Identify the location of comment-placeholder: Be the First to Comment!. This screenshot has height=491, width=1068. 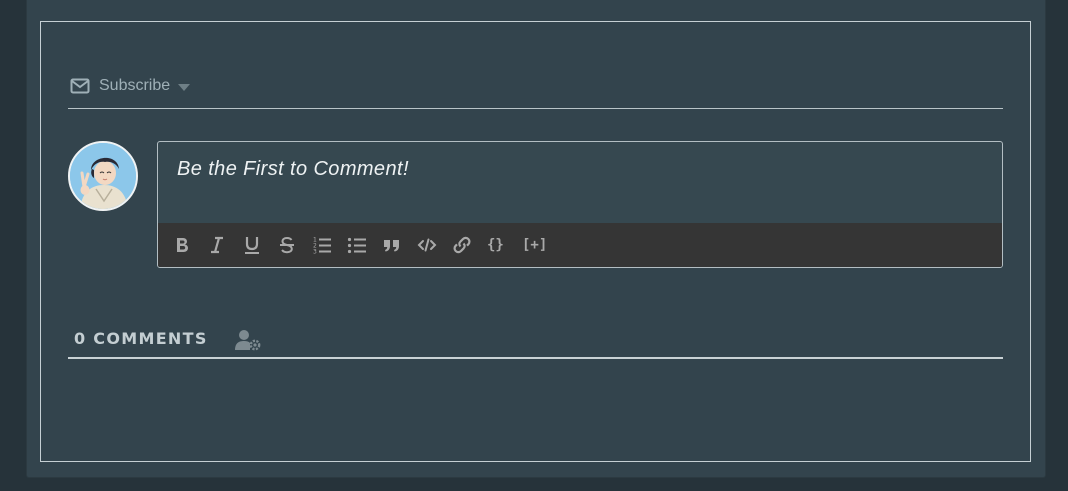
(293, 169).